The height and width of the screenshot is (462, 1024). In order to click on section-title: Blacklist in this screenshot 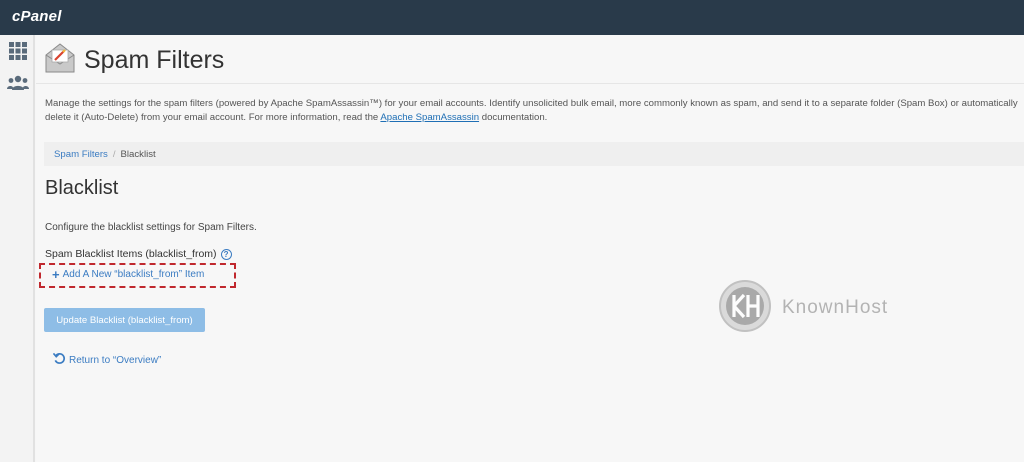, I will do `click(82, 188)`.